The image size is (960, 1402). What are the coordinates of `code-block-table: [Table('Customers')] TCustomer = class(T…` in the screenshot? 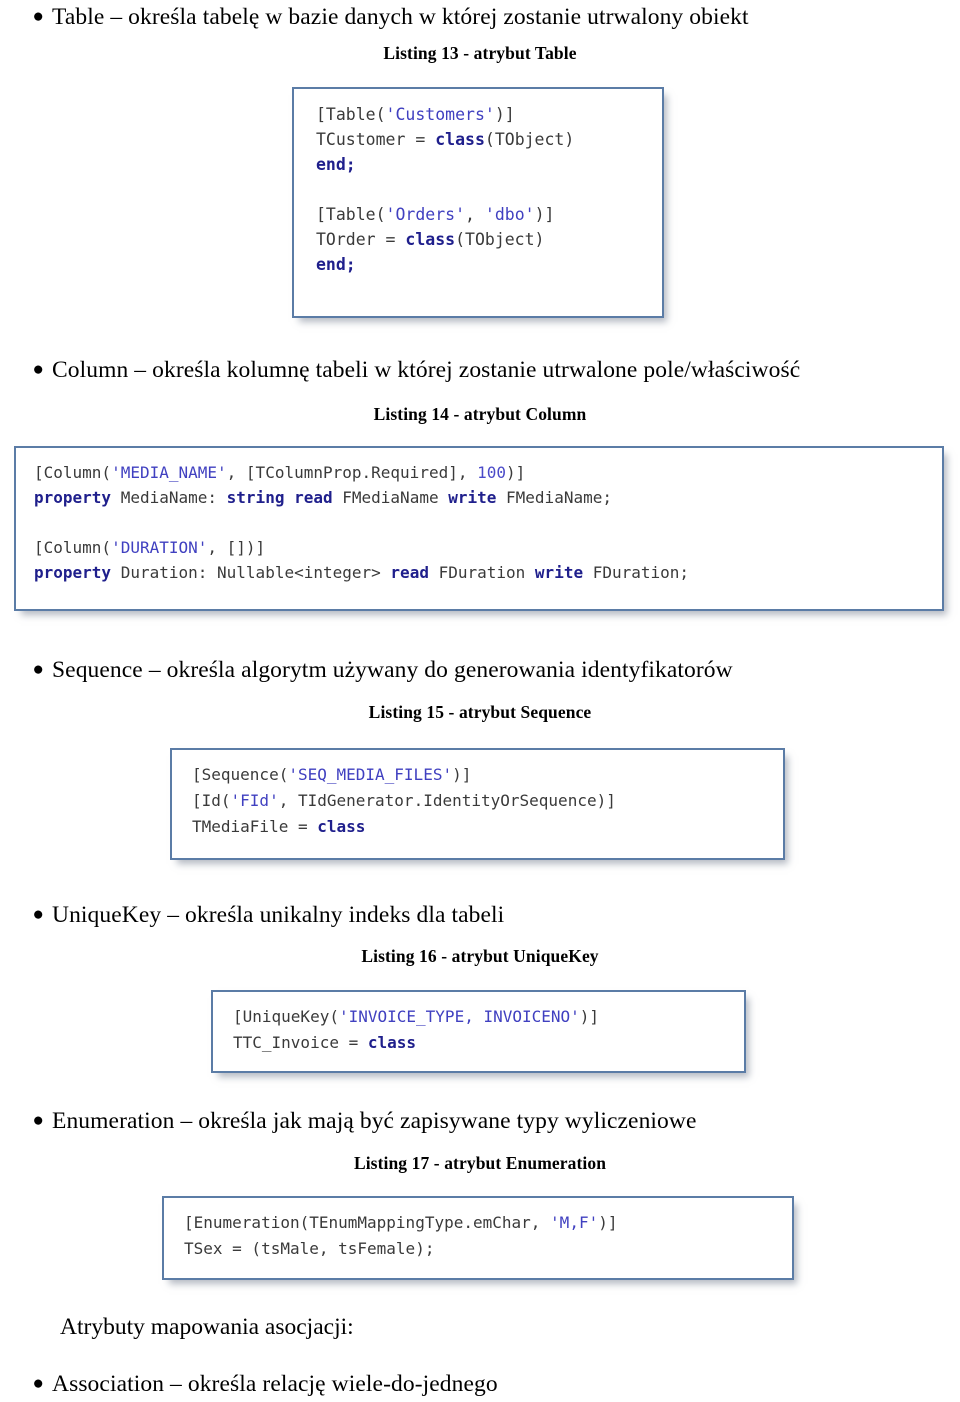 It's located at (478, 202).